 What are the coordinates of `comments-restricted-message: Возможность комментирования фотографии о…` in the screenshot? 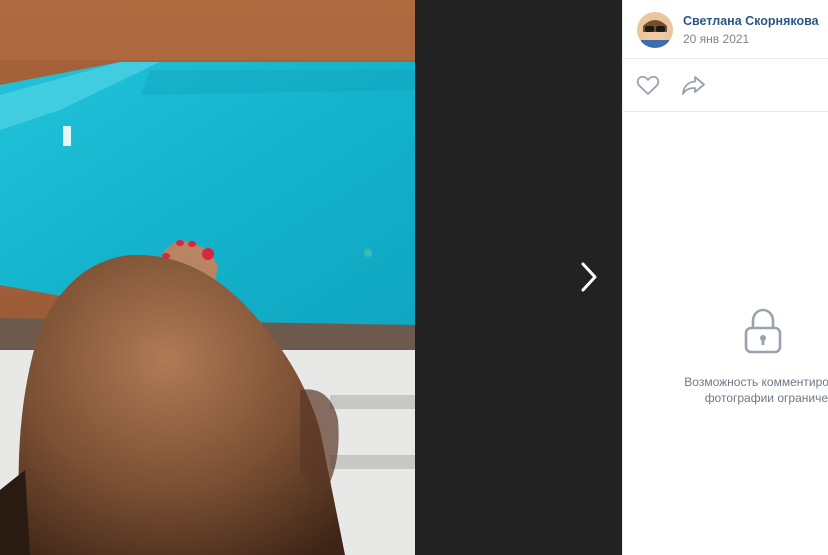 It's located at (740, 390).